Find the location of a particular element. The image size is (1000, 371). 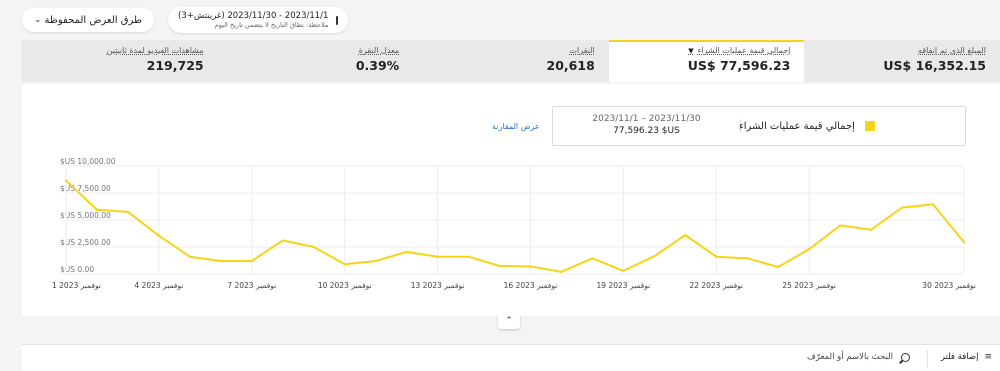

x-tick-label: 10 نوفمبر 2023 is located at coordinates (345, 285).